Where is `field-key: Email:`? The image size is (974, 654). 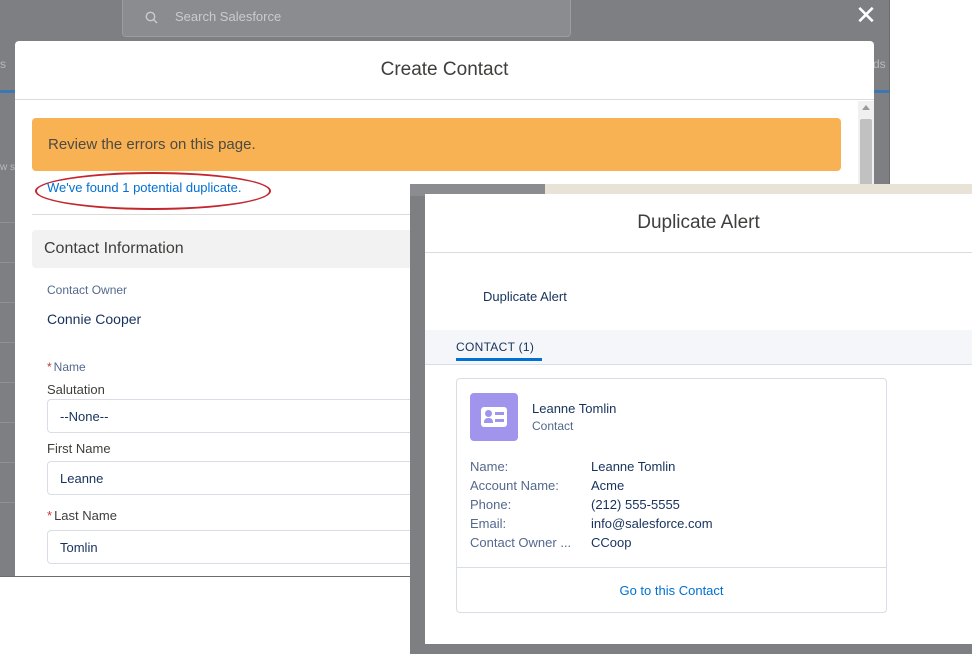 field-key: Email: is located at coordinates (488, 523).